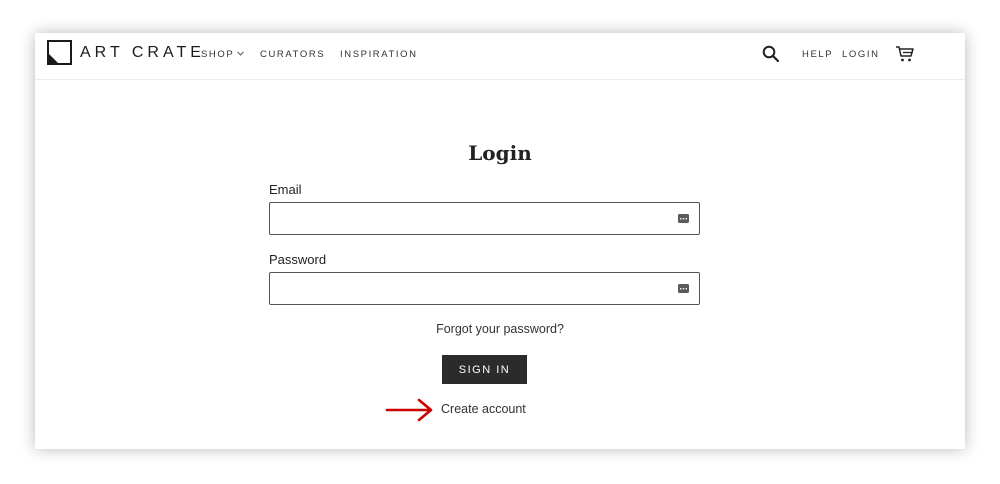 This screenshot has width=1000, height=484. Describe the element at coordinates (483, 409) in the screenshot. I see `create-account-link: Create account` at that location.